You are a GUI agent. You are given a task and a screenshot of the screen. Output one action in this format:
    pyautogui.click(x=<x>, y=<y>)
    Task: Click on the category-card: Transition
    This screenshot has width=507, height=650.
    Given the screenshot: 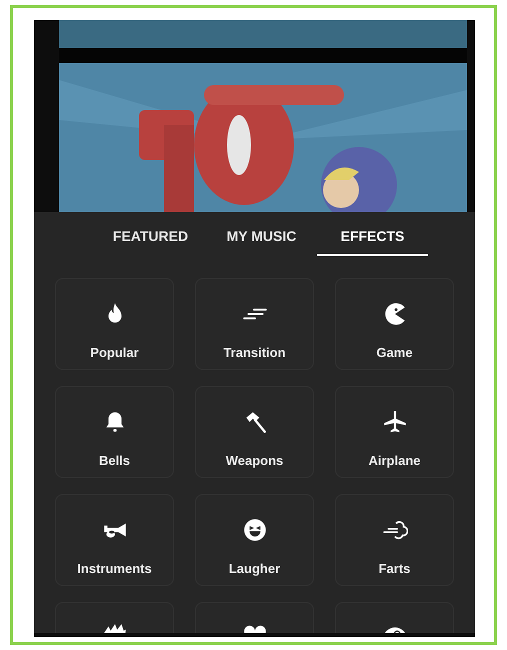 What is the action you would take?
    pyautogui.click(x=254, y=324)
    